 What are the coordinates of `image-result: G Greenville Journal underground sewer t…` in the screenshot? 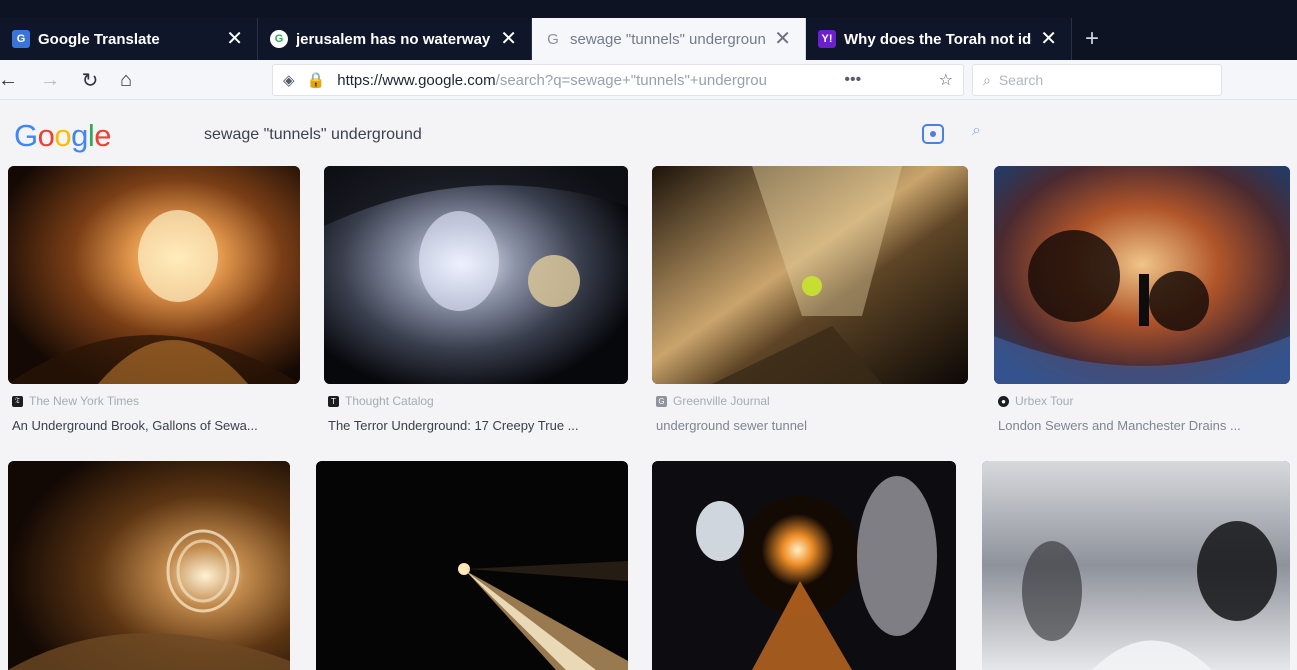 It's located at (810, 303).